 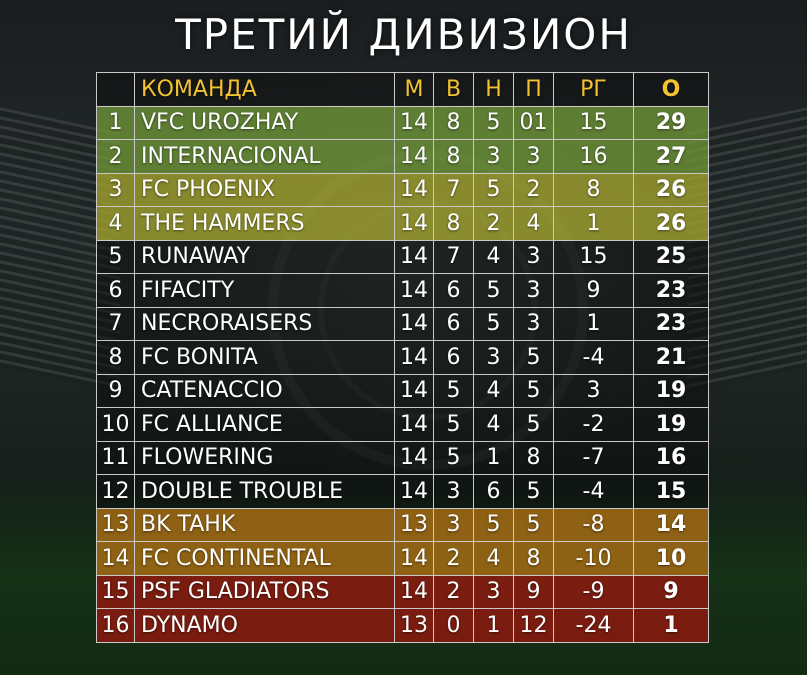 I want to click on team-name-cell: DYNAMO, so click(x=264, y=625).